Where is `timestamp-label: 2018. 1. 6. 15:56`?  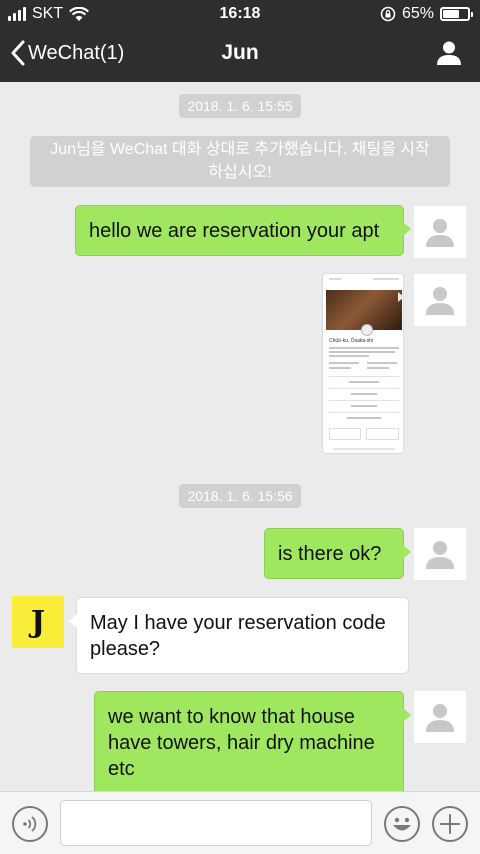
timestamp-label: 2018. 1. 6. 15:56 is located at coordinates (240, 496).